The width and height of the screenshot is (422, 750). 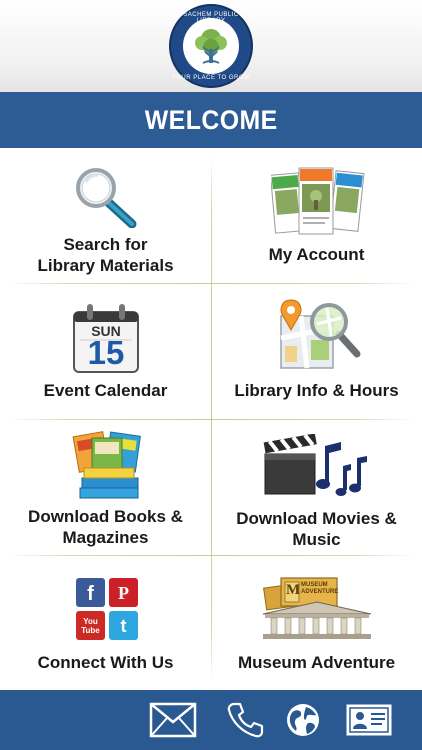 I want to click on museum-icon: M MUSEUM ADVENTURE, so click(x=317, y=607).